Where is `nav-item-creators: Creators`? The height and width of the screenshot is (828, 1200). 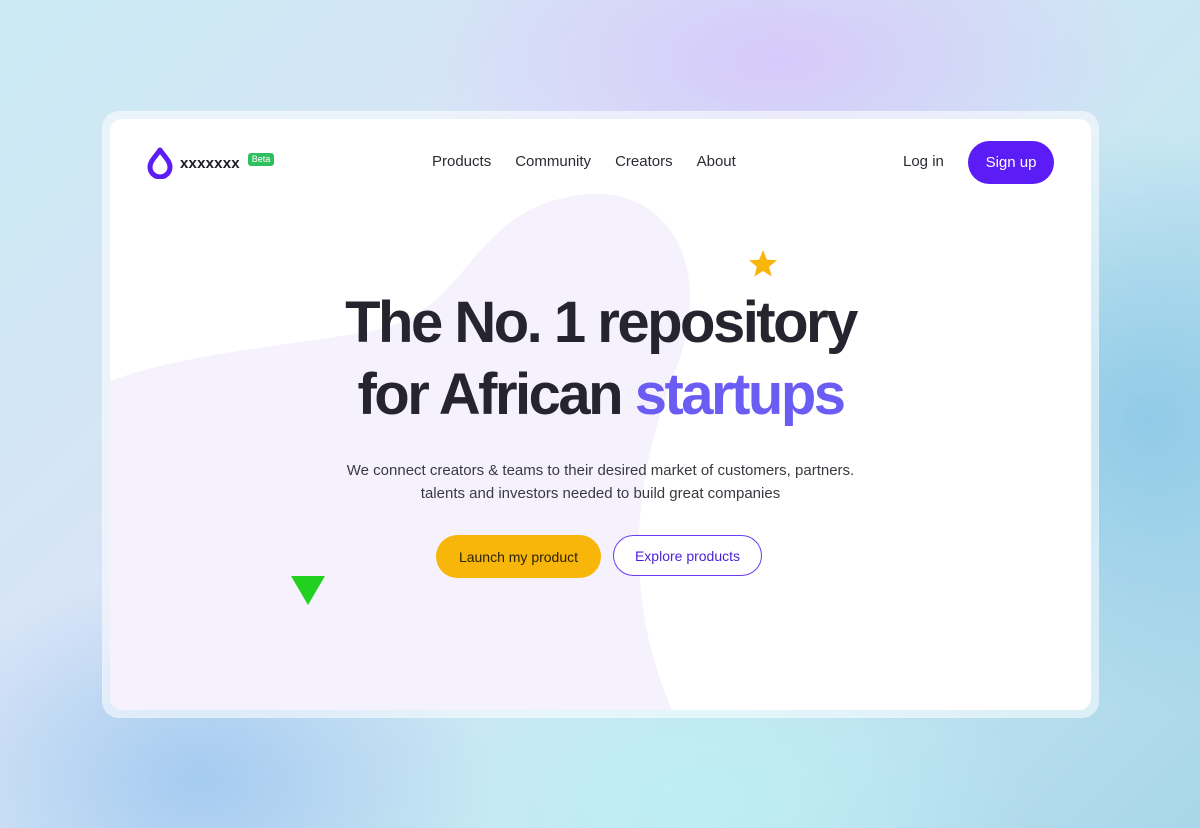 nav-item-creators: Creators is located at coordinates (644, 161).